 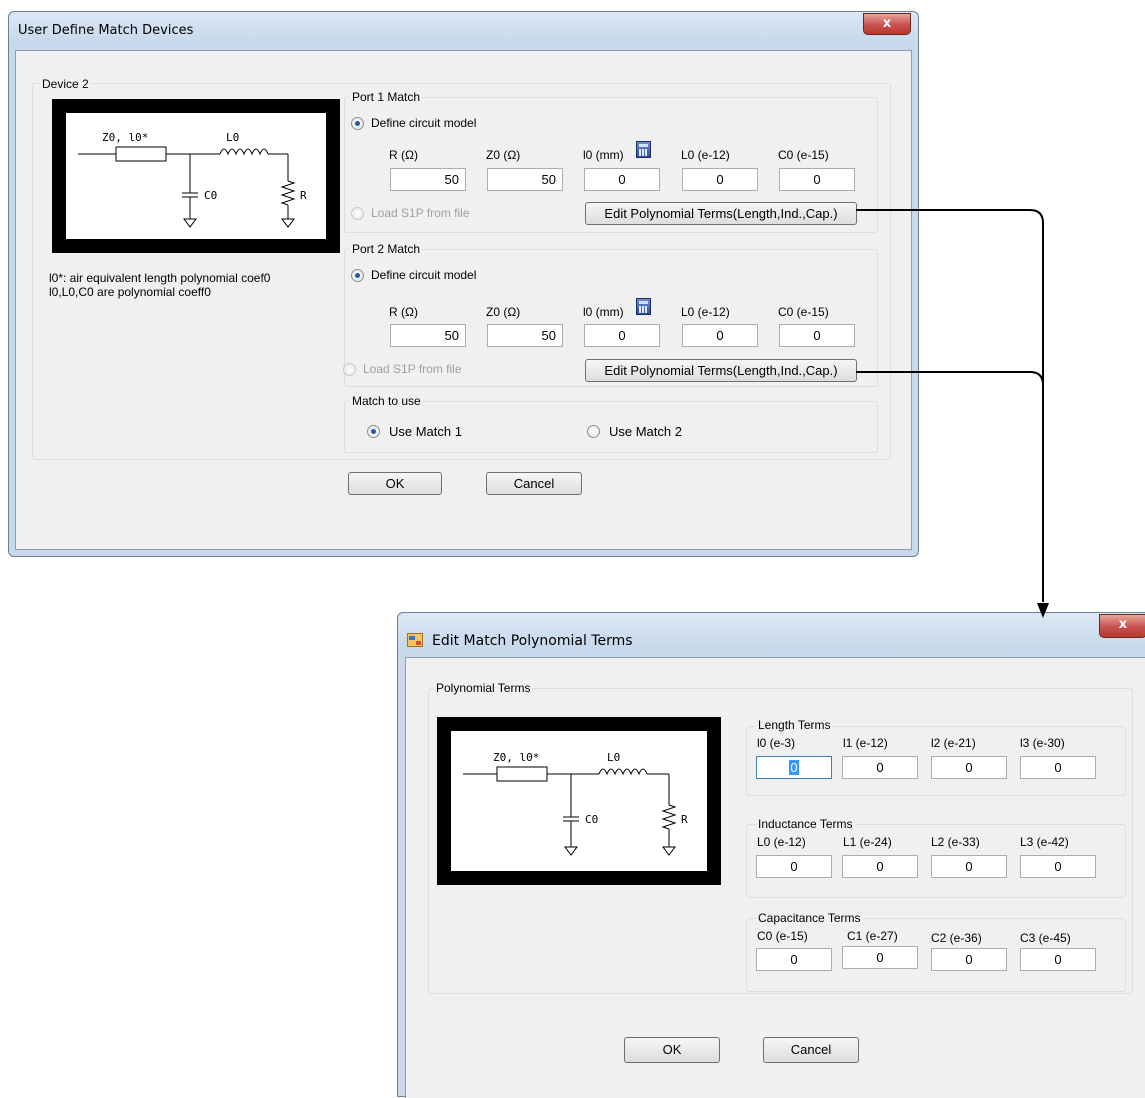 I want to click on arrow-head-icon, so click(x=1043, y=610).